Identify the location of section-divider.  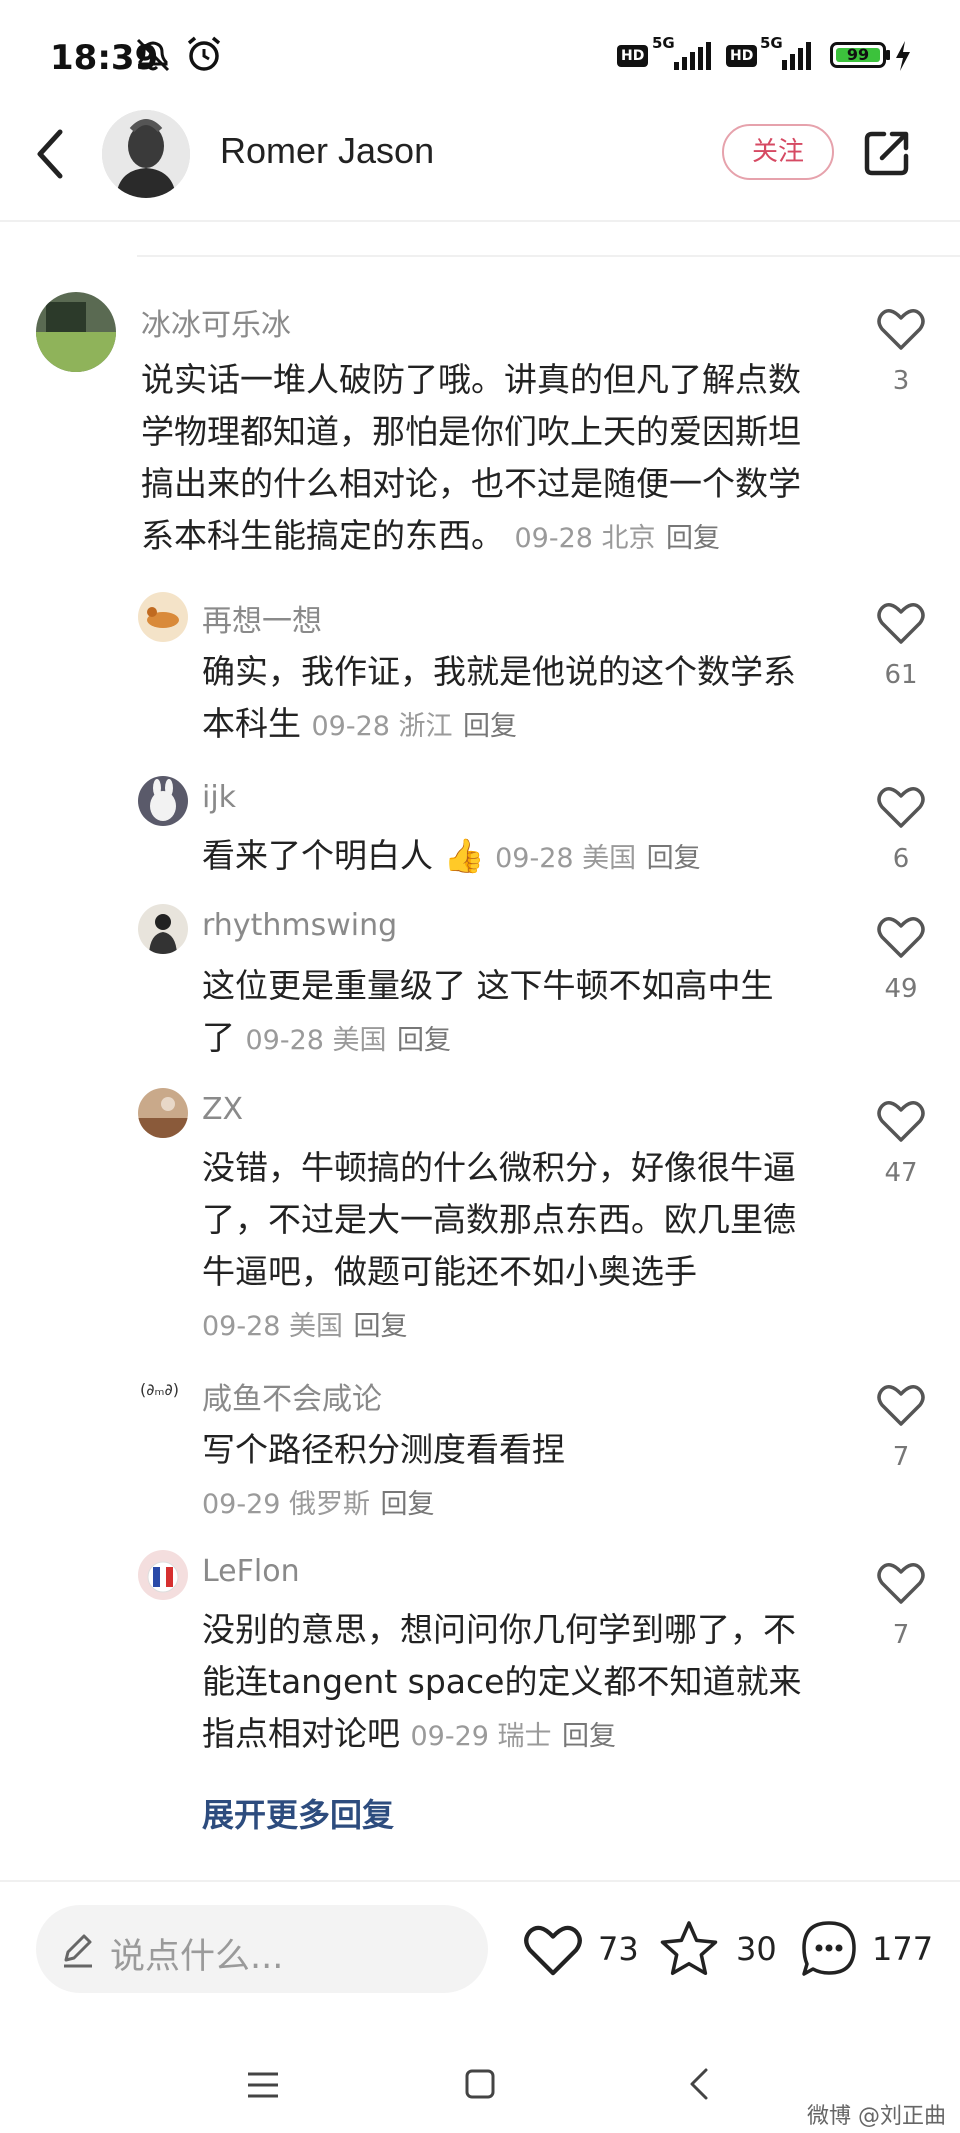
(548, 256).